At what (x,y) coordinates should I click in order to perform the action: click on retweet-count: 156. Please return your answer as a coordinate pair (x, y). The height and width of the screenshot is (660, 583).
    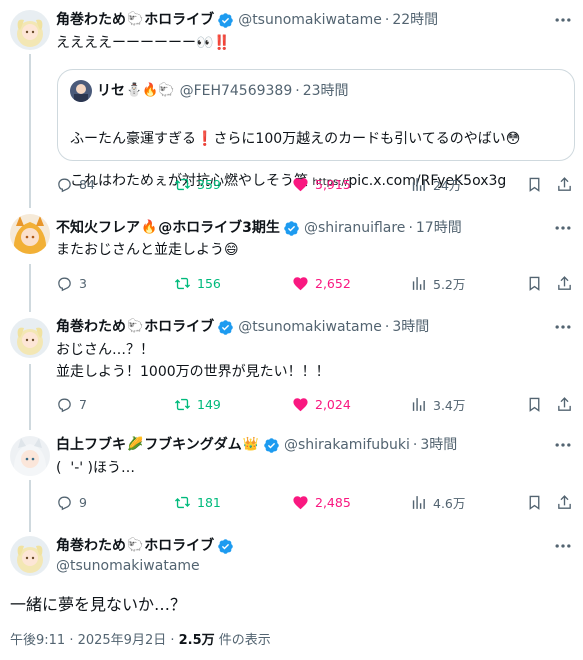
    Looking at the image, I should click on (209, 283).